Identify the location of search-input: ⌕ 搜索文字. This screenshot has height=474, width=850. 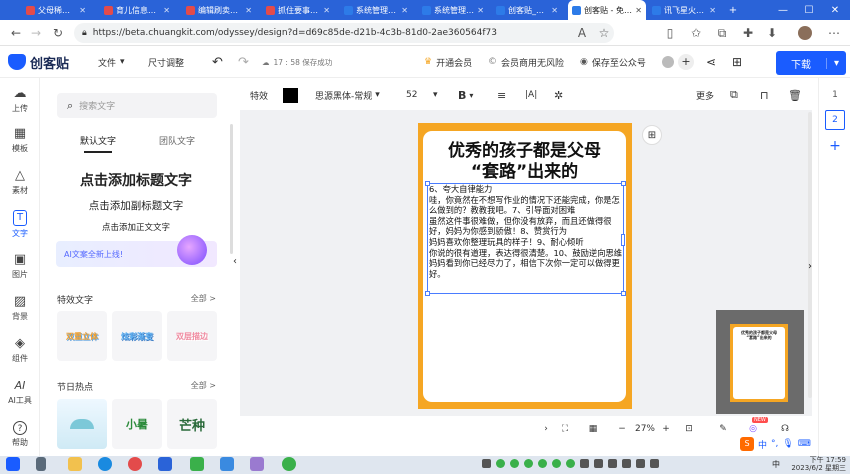
(137, 105).